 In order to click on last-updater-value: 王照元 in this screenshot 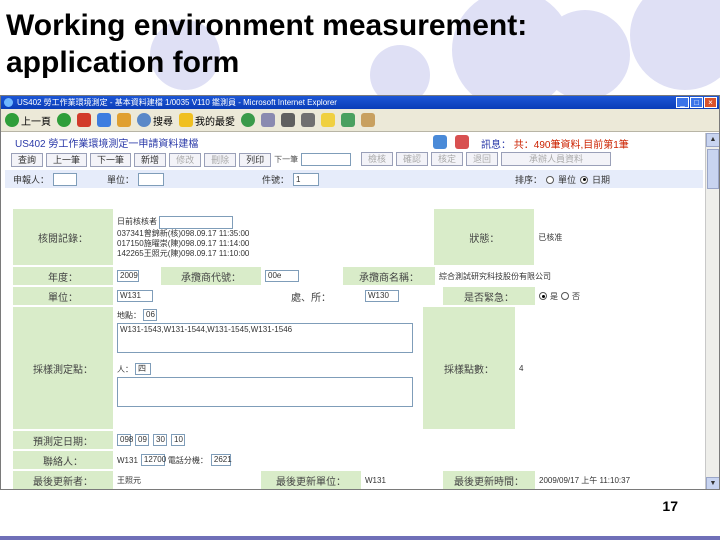, I will do `click(187, 480)`.